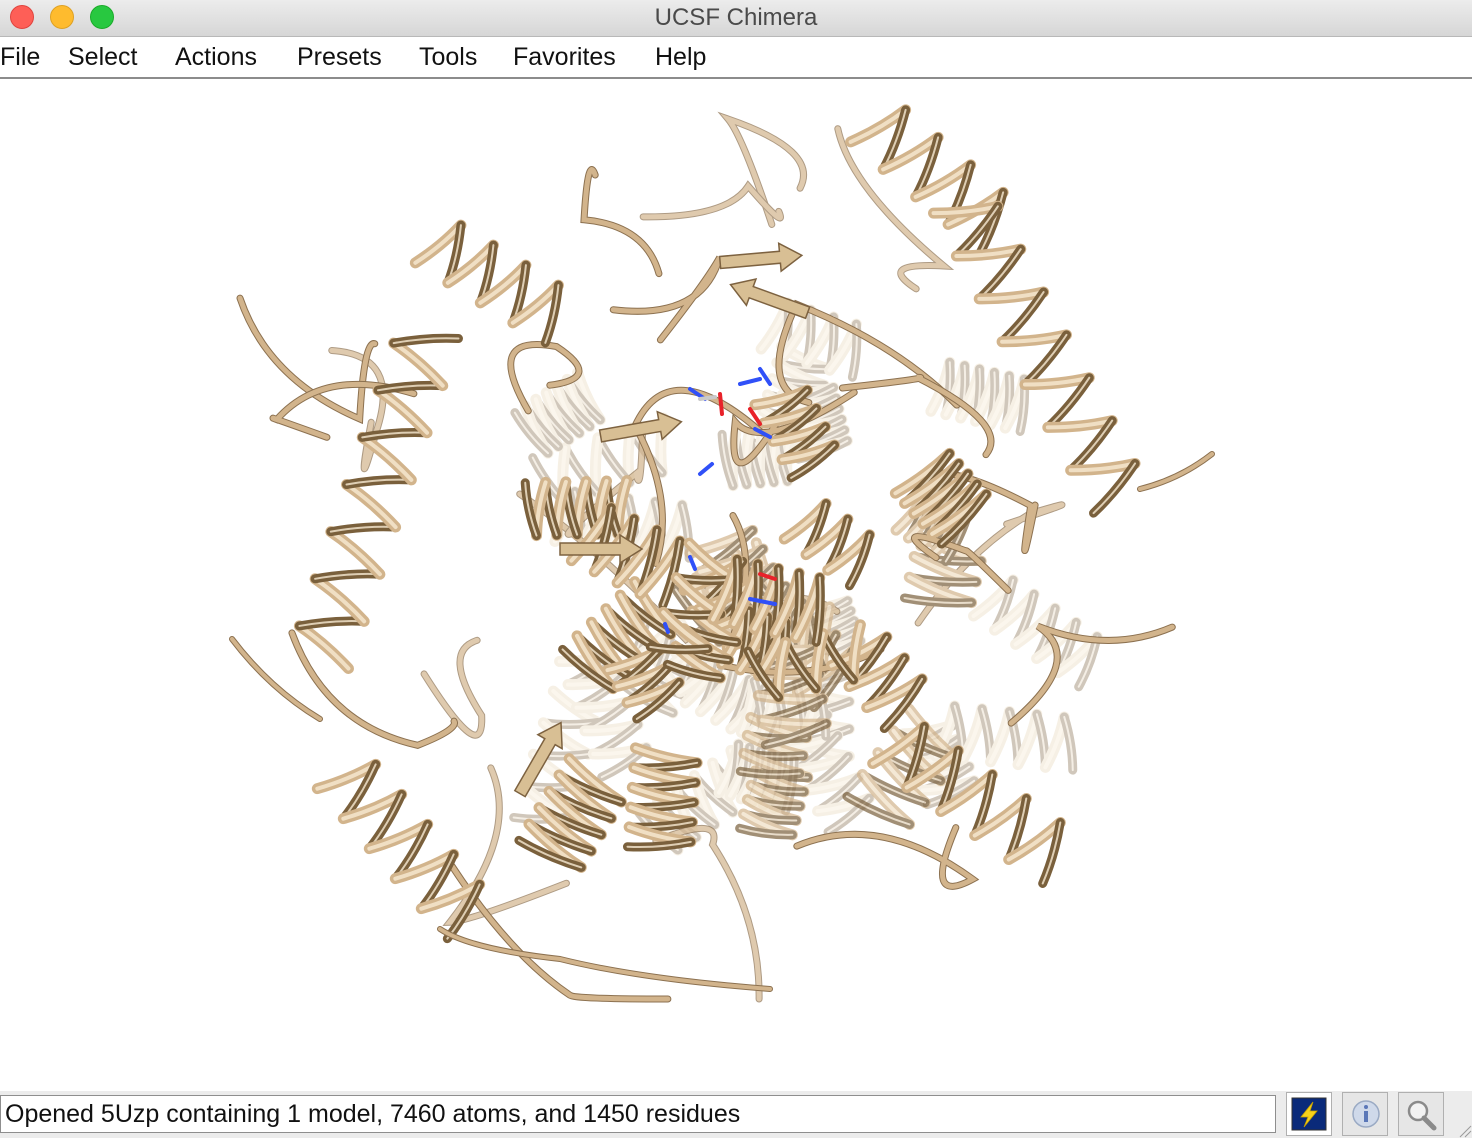 Image resolution: width=1472 pixels, height=1138 pixels. Describe the element at coordinates (680, 57) in the screenshot. I see `menu-help: Help` at that location.